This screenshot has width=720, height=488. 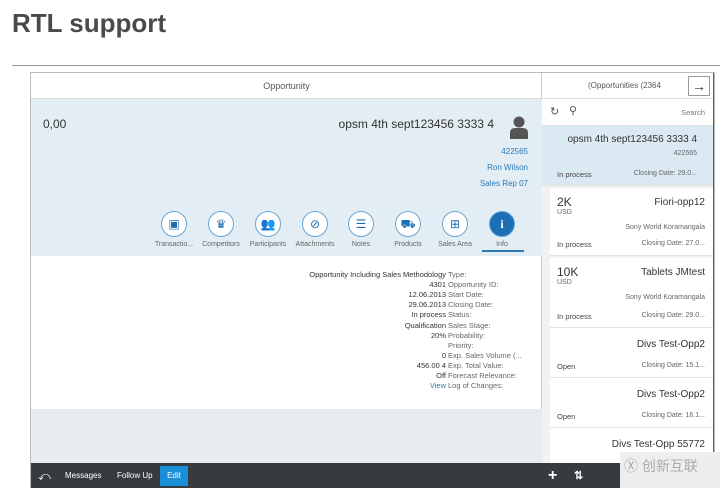 I want to click on paperclip-icon: ⊘, so click(x=315, y=224).